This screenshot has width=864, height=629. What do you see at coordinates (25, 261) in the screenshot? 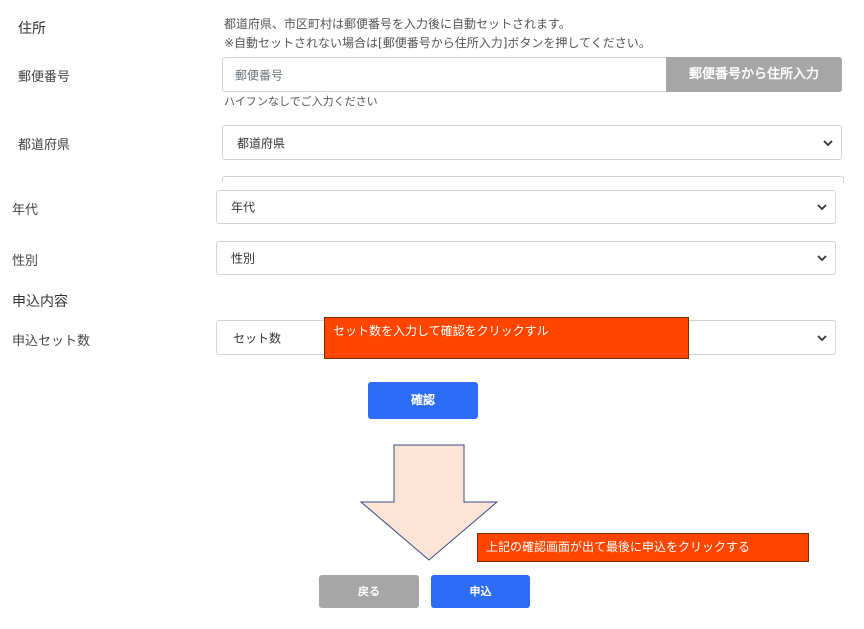
I see `gender-label: 性別` at bounding box center [25, 261].